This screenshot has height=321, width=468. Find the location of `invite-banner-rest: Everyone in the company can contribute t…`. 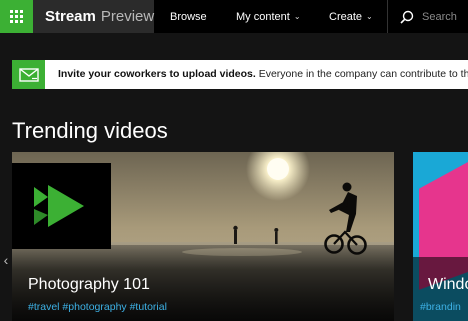

invite-banner-rest: Everyone in the company can contribute t… is located at coordinates (363, 74).